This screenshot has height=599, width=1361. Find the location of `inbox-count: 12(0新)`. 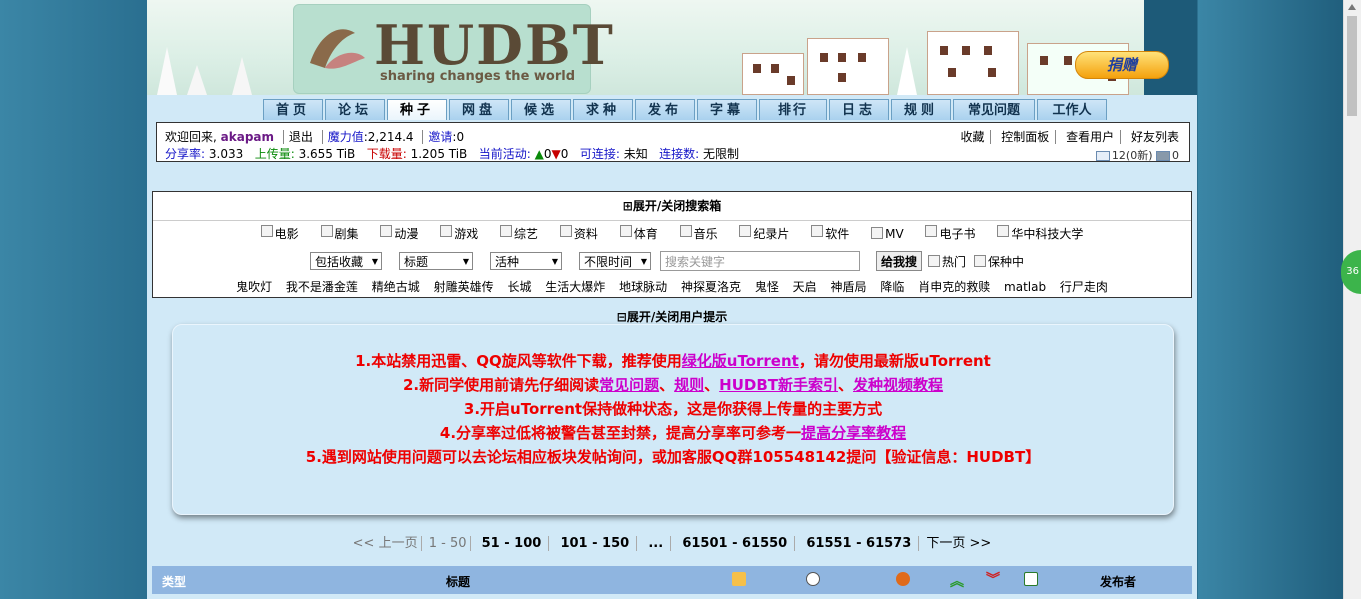

inbox-count: 12(0新) is located at coordinates (1132, 155).